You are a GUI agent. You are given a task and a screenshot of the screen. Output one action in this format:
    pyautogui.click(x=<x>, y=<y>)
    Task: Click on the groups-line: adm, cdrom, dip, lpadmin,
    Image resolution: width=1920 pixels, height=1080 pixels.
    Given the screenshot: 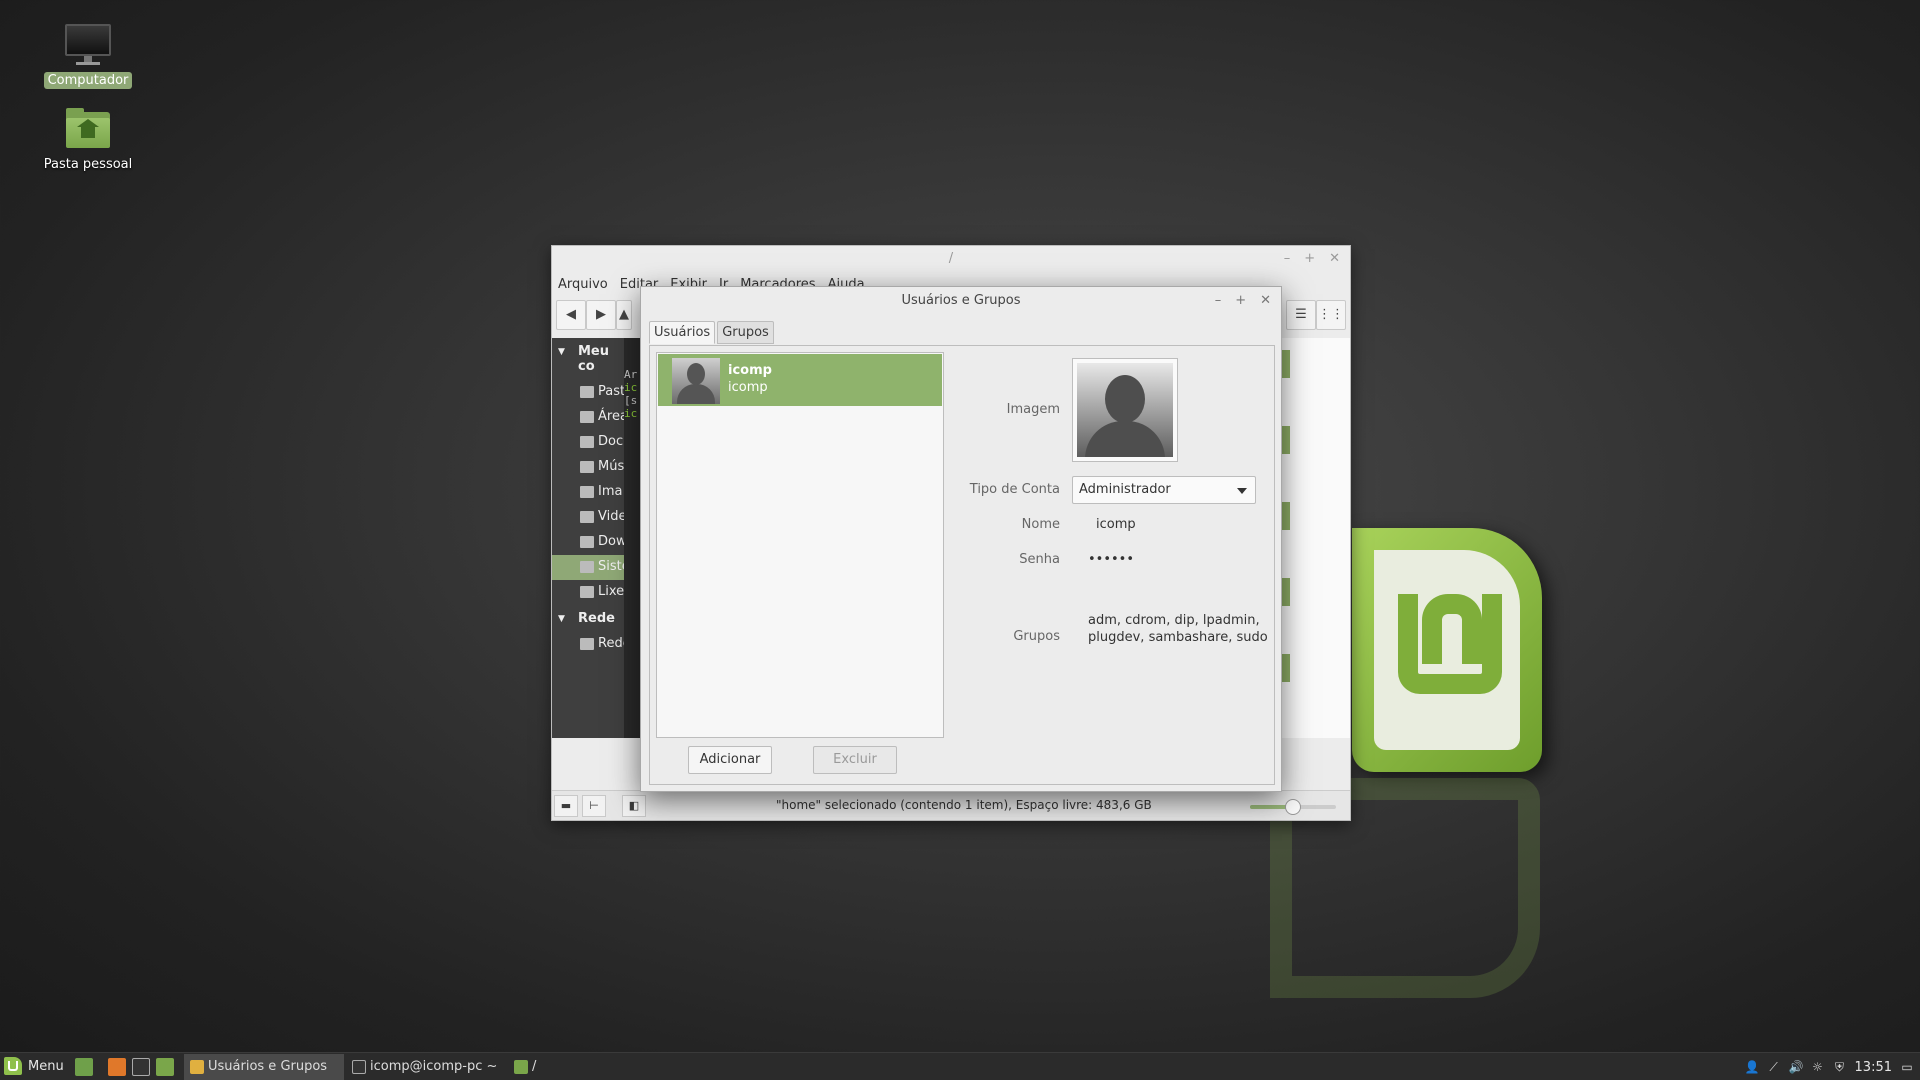 What is the action you would take?
    pyautogui.click(x=1174, y=620)
    